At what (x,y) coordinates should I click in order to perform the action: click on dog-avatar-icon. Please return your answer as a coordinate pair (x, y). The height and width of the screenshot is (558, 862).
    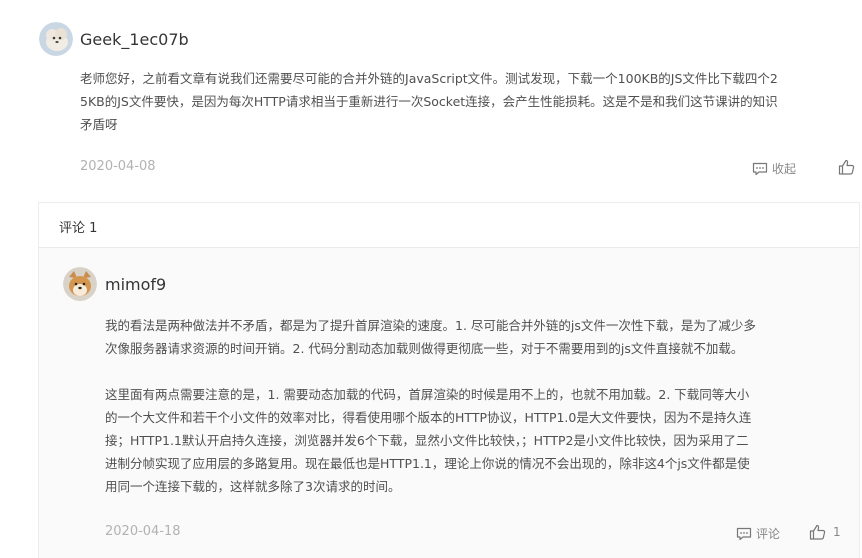
    Looking at the image, I should click on (56, 39).